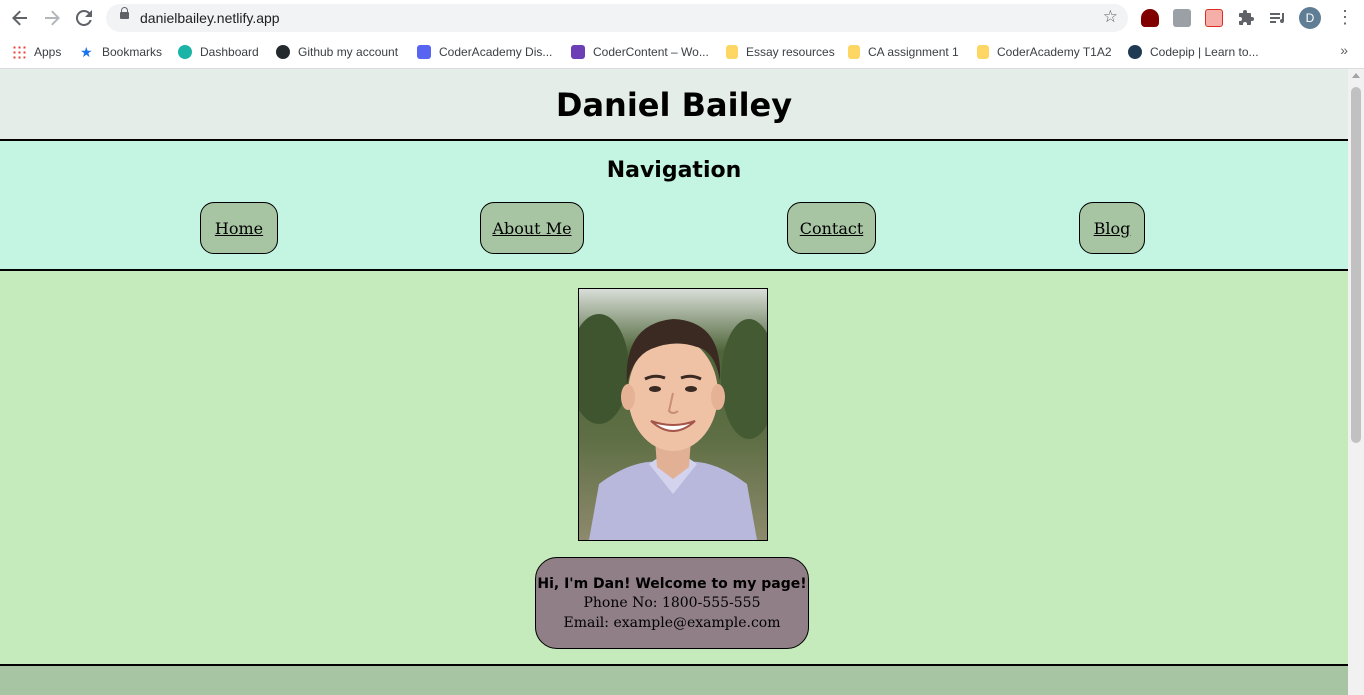 This screenshot has width=1364, height=695. What do you see at coordinates (229, 52) in the screenshot?
I see `bookmark-label: Dashboard` at bounding box center [229, 52].